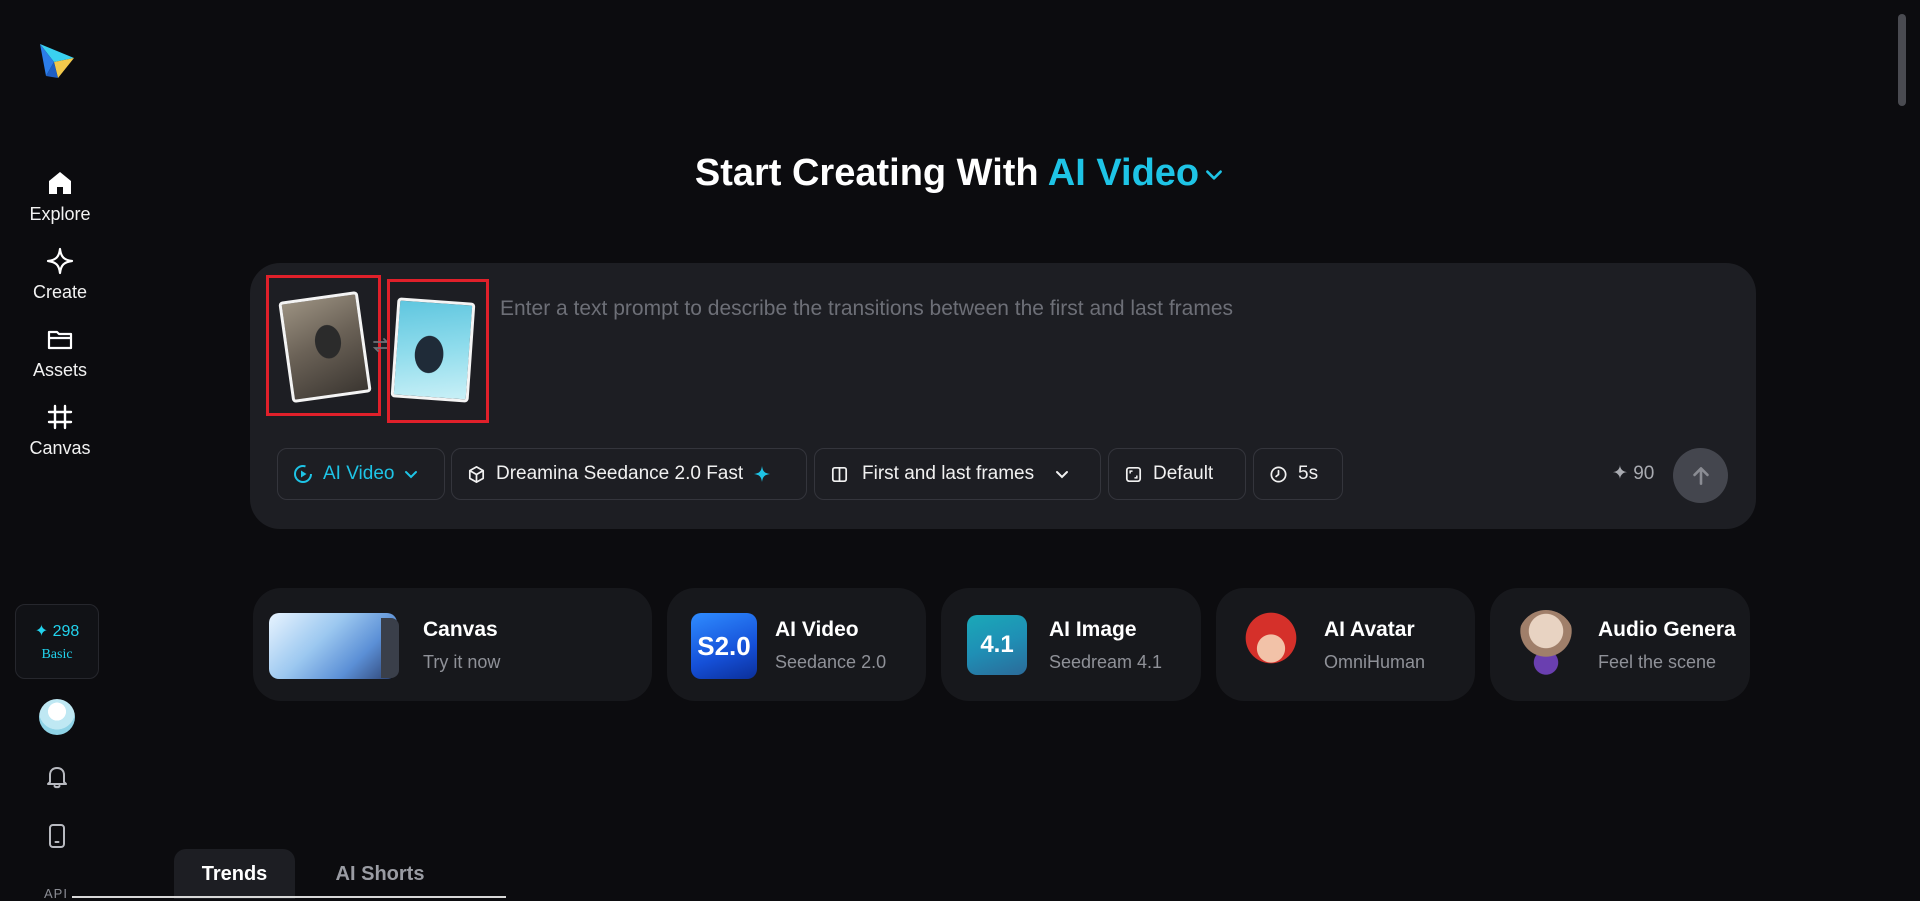 The image size is (1920, 901). I want to click on seedance-logo: S2.0, so click(724, 646).